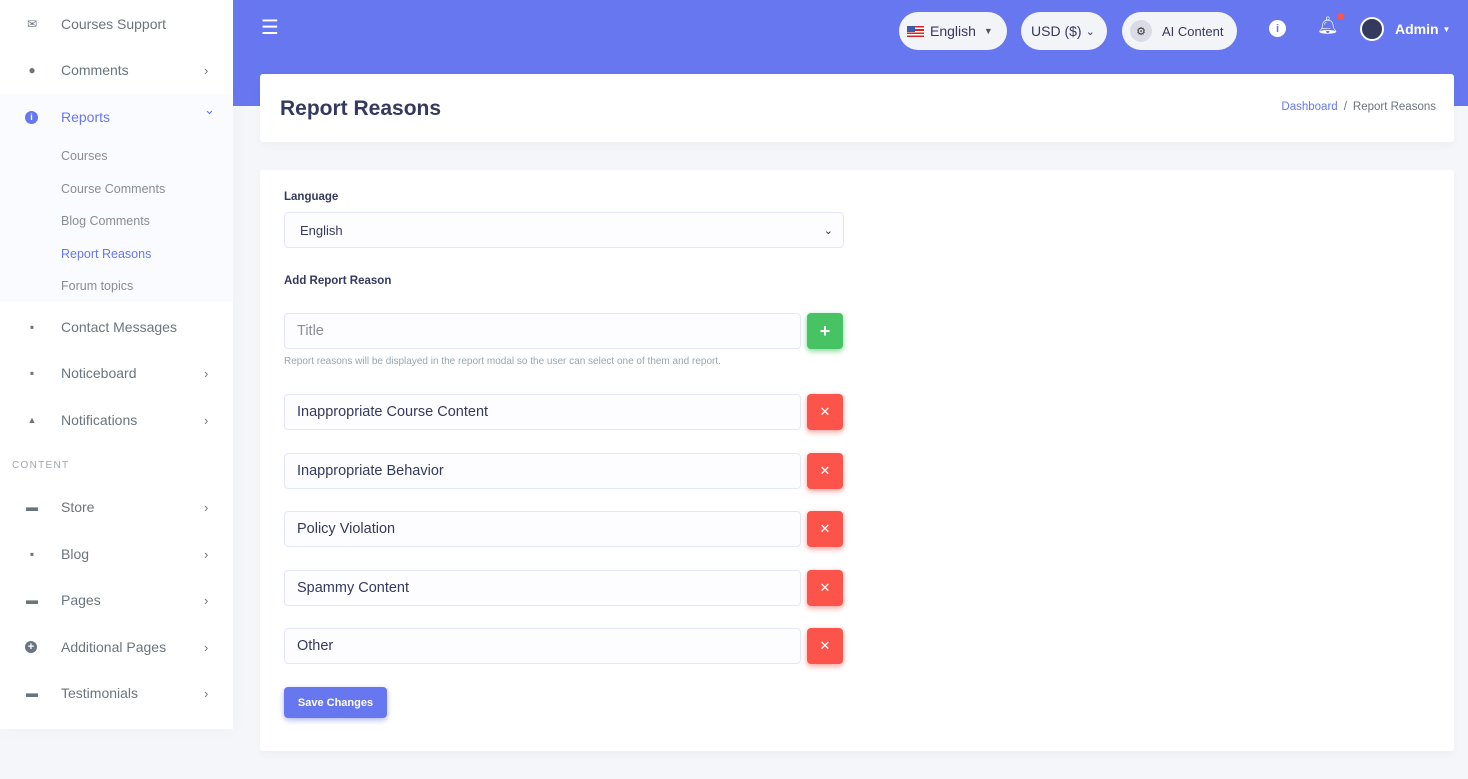  What do you see at coordinates (1417, 29) in the screenshot?
I see `user-name: Admin` at bounding box center [1417, 29].